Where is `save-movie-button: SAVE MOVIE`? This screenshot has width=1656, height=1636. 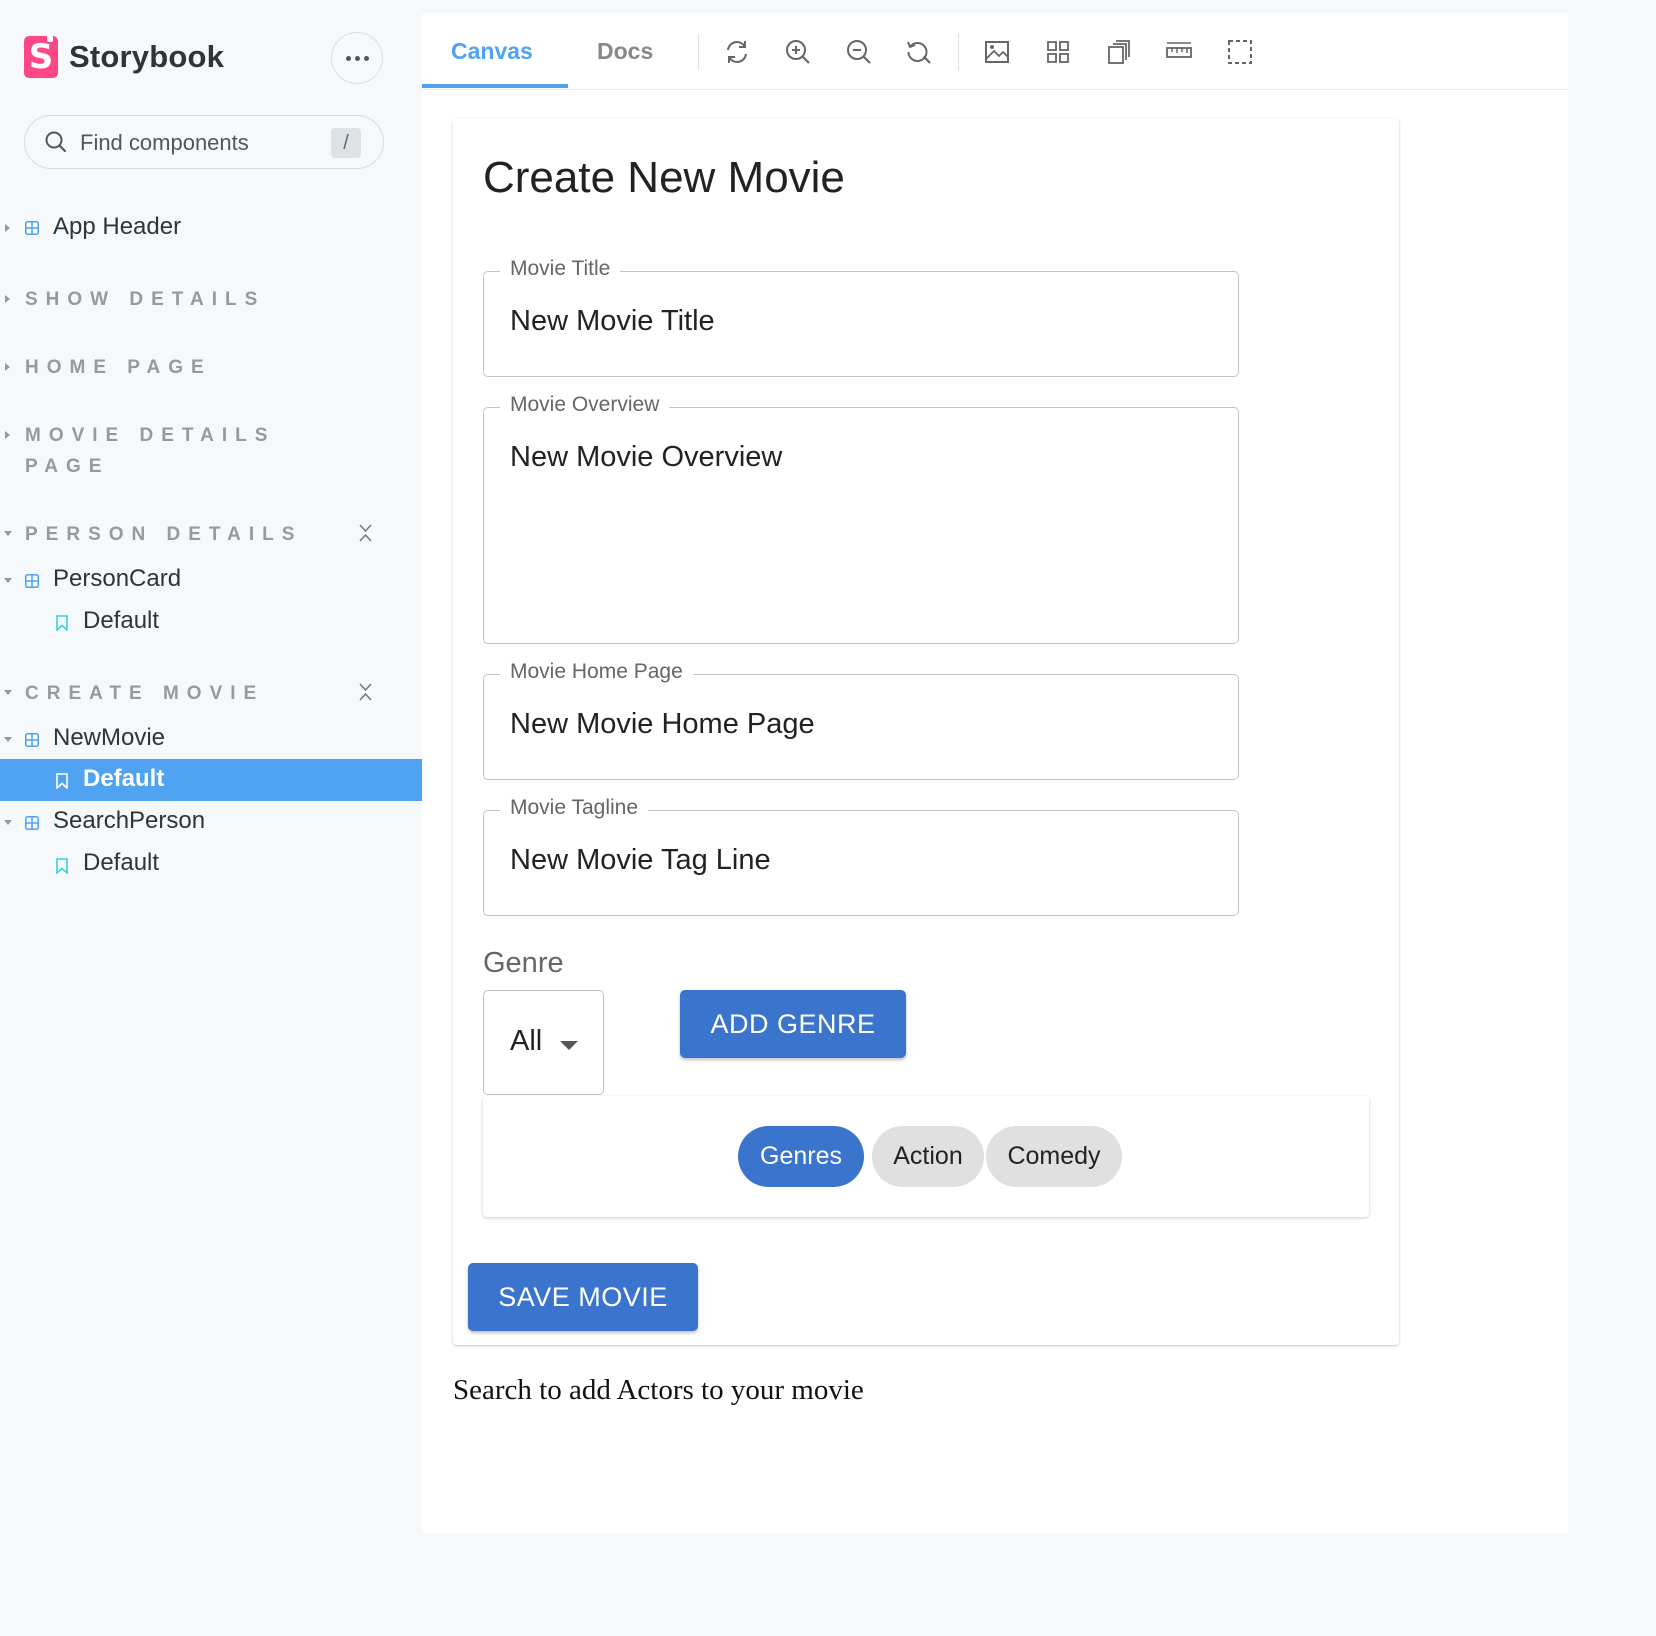 save-movie-button: SAVE MOVIE is located at coordinates (583, 1297).